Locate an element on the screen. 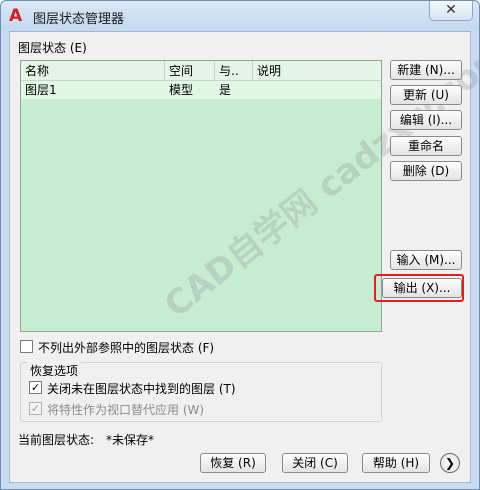 Image resolution: width=480 pixels, height=490 pixels. restore-button: 恢复 (R) is located at coordinates (233, 463).